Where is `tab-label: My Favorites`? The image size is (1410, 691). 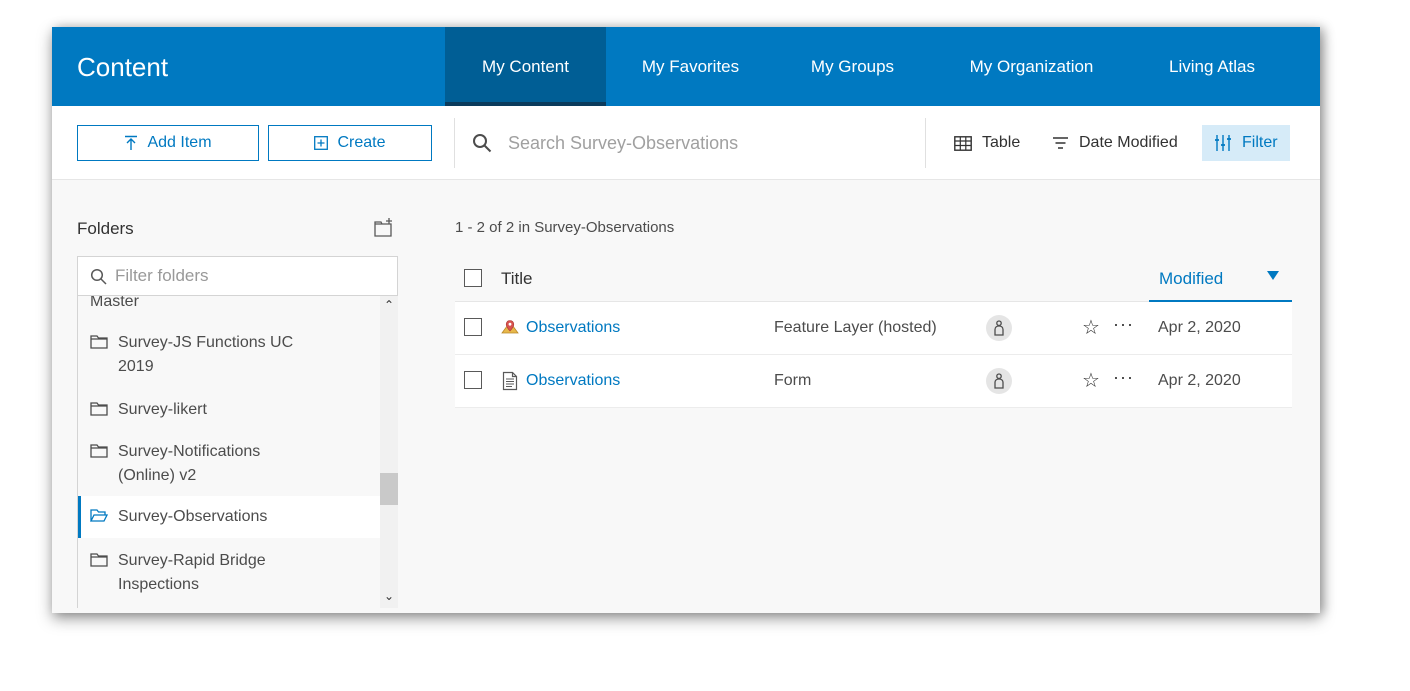
tab-label: My Favorites is located at coordinates (690, 66).